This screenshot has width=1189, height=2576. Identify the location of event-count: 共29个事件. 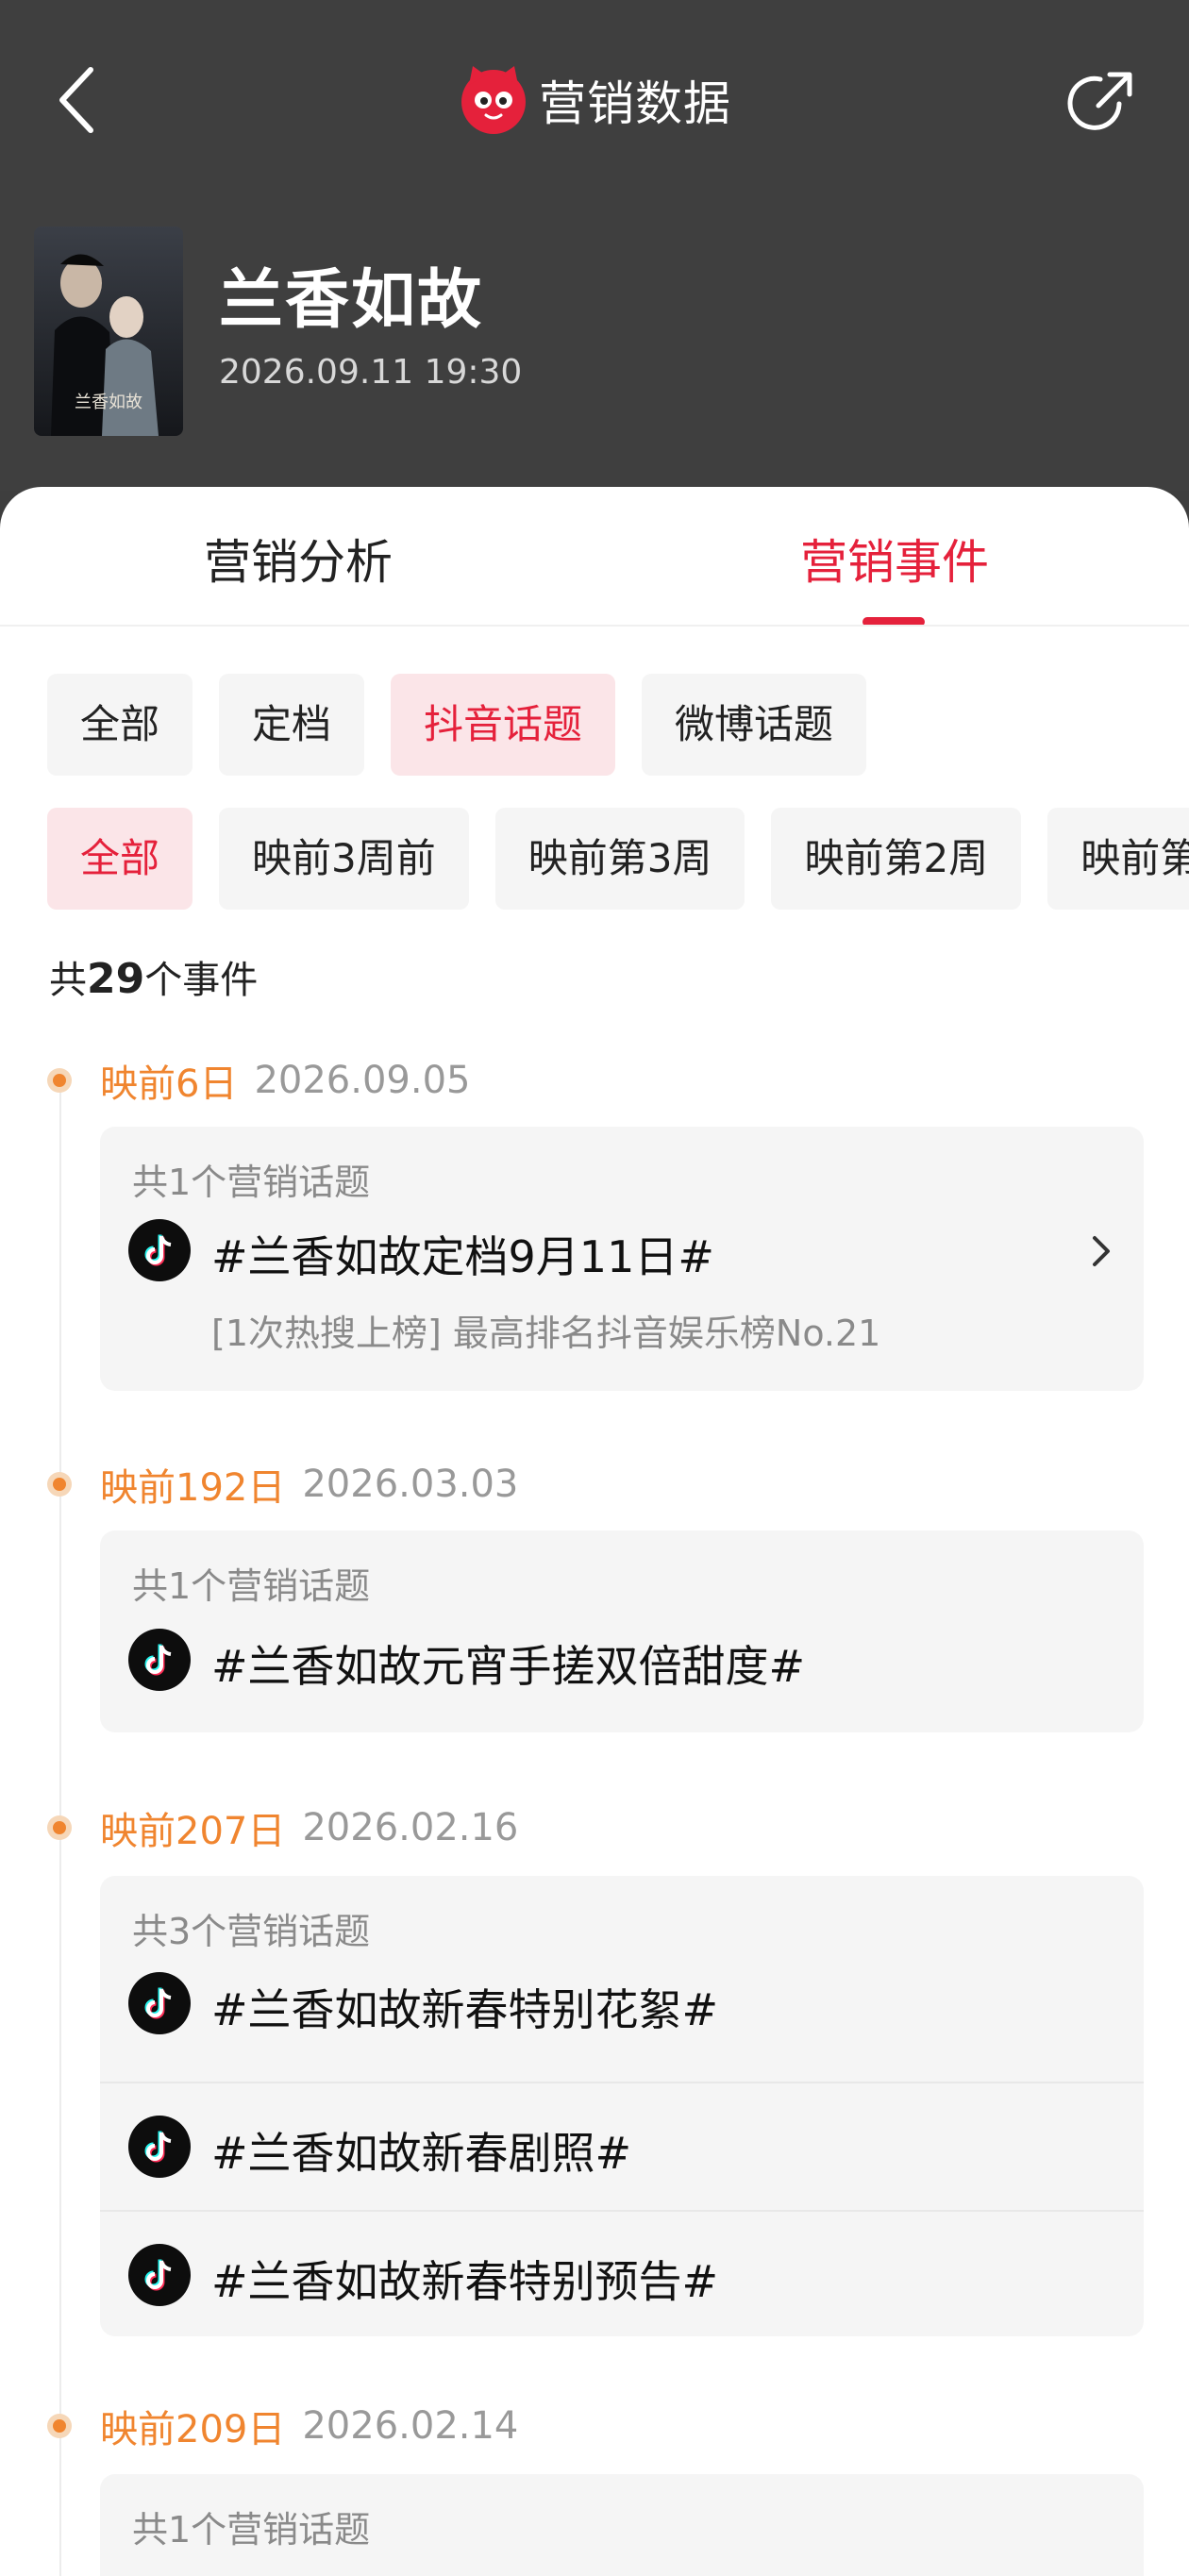
(154, 976).